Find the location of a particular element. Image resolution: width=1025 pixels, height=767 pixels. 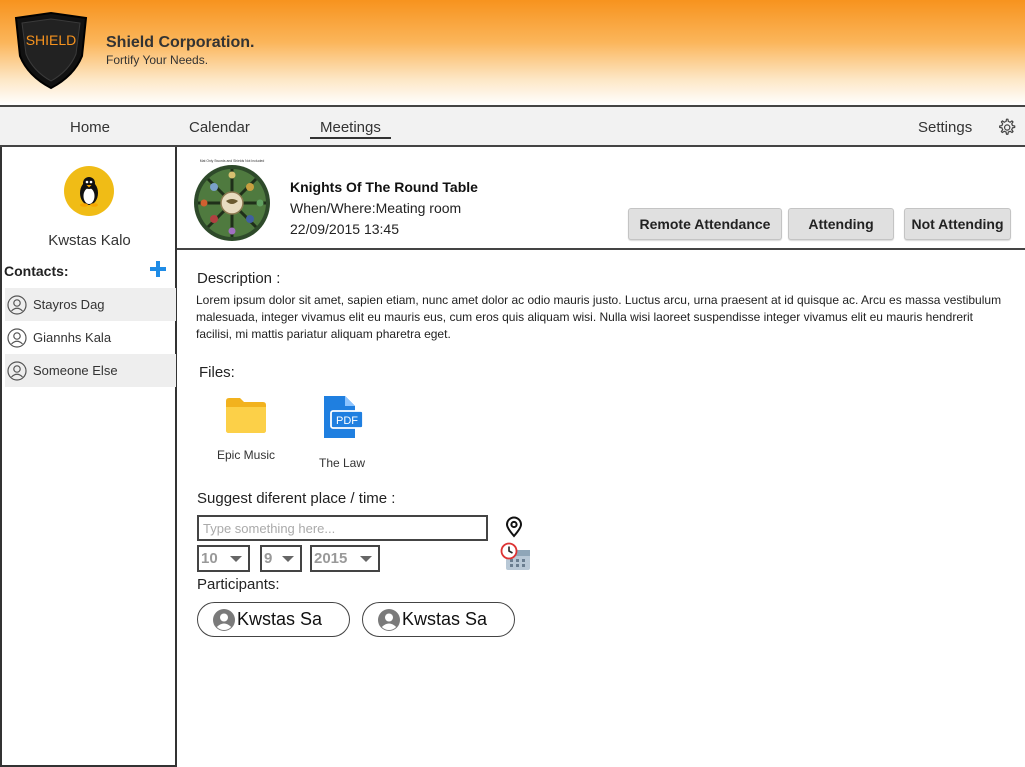

contact-list: Stayros Dag Giannhs Kala Someone Else is located at coordinates (90, 337).